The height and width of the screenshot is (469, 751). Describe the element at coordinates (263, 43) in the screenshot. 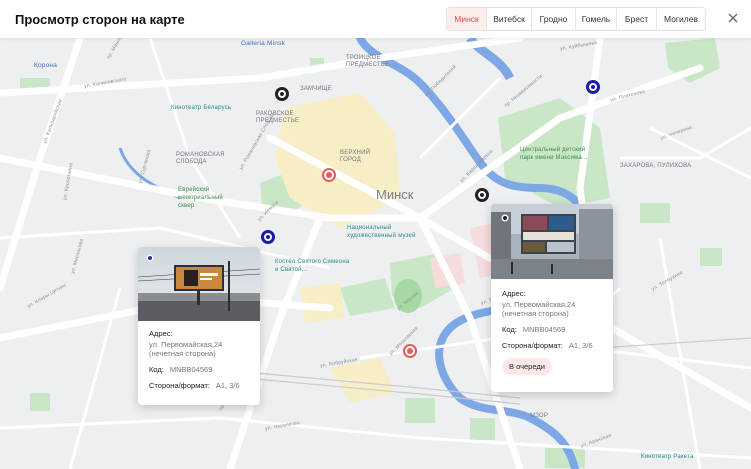

I see `place-label: Galleria Minsk` at that location.